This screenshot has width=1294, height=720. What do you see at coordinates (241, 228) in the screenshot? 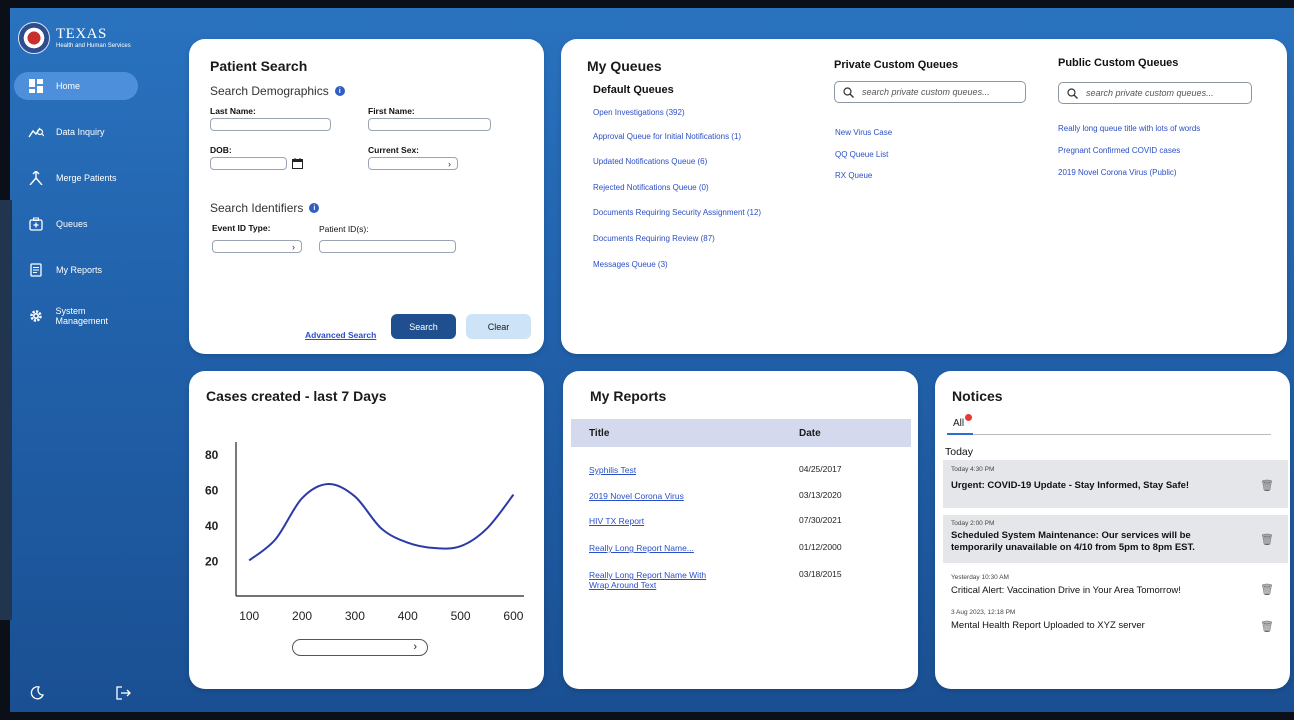
I see `event-id-type-label: Event ID Type:` at bounding box center [241, 228].